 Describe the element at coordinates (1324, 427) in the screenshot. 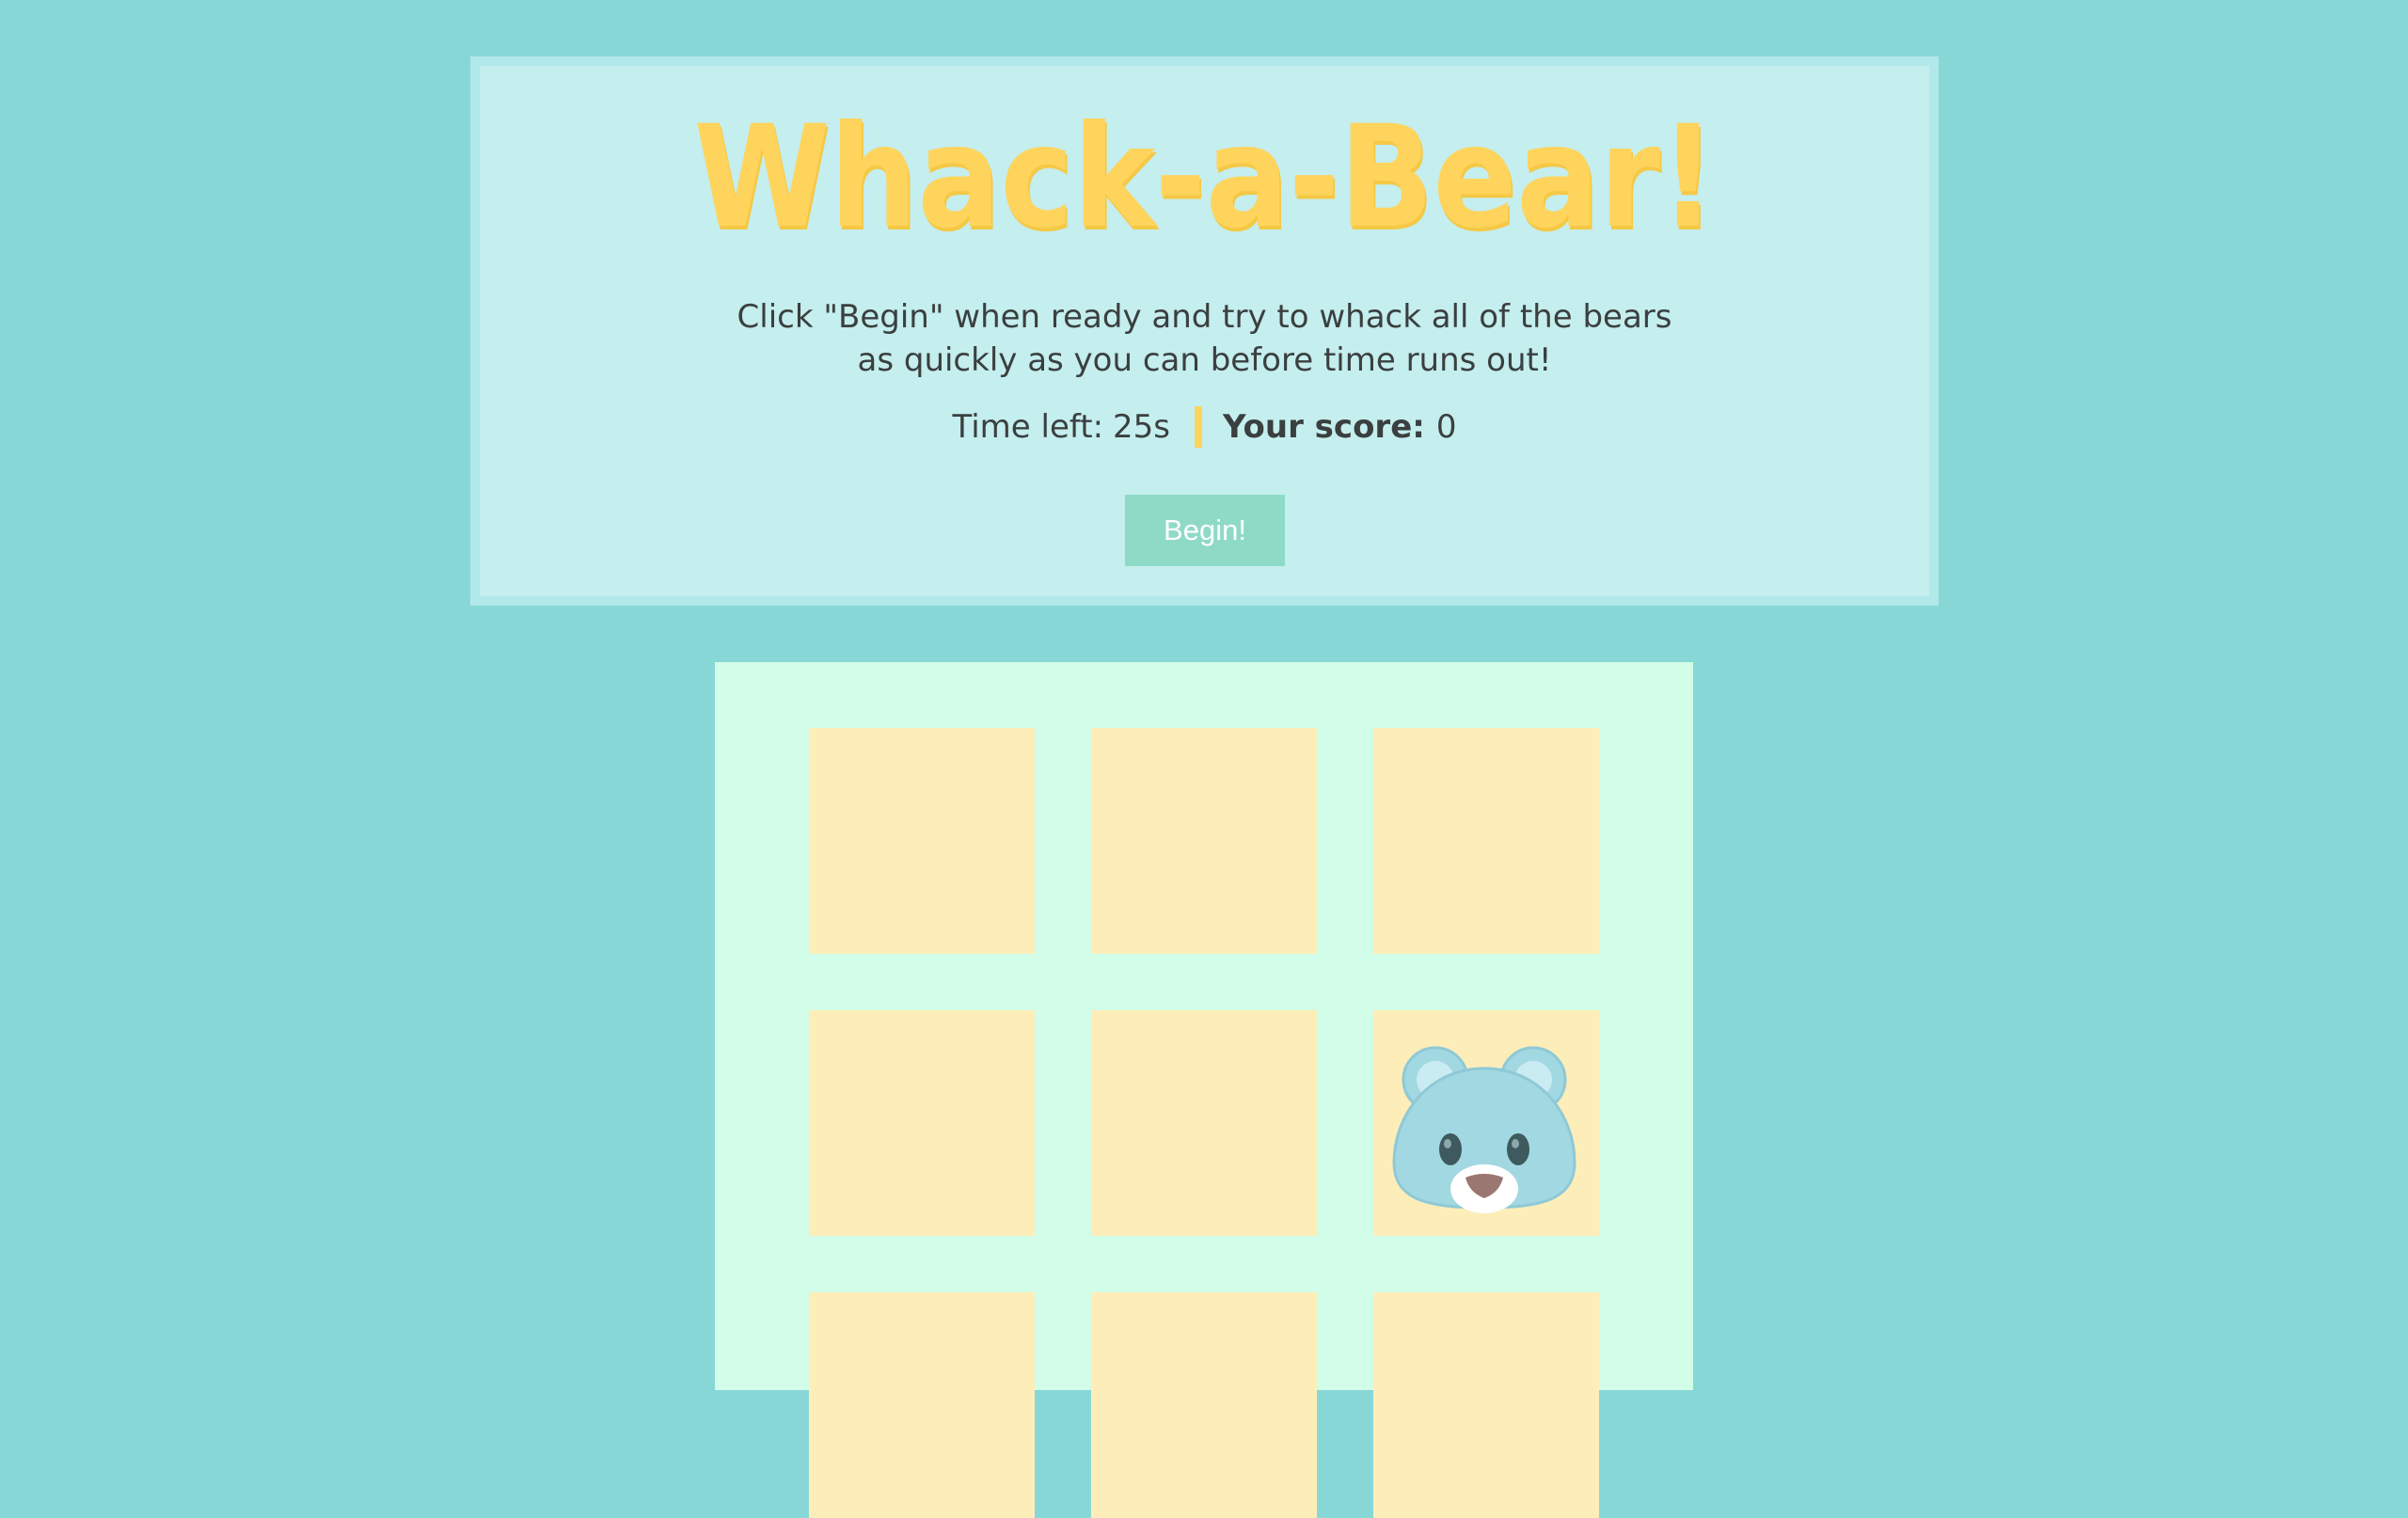

I see `score-label: Your score:` at that location.